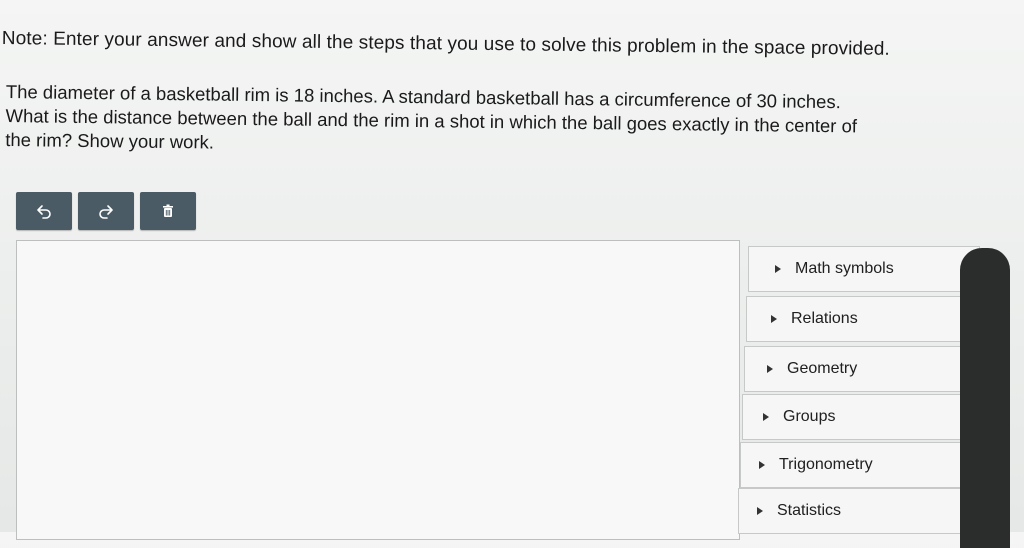 Image resolution: width=1024 pixels, height=548 pixels. I want to click on redo-icon, so click(106, 212).